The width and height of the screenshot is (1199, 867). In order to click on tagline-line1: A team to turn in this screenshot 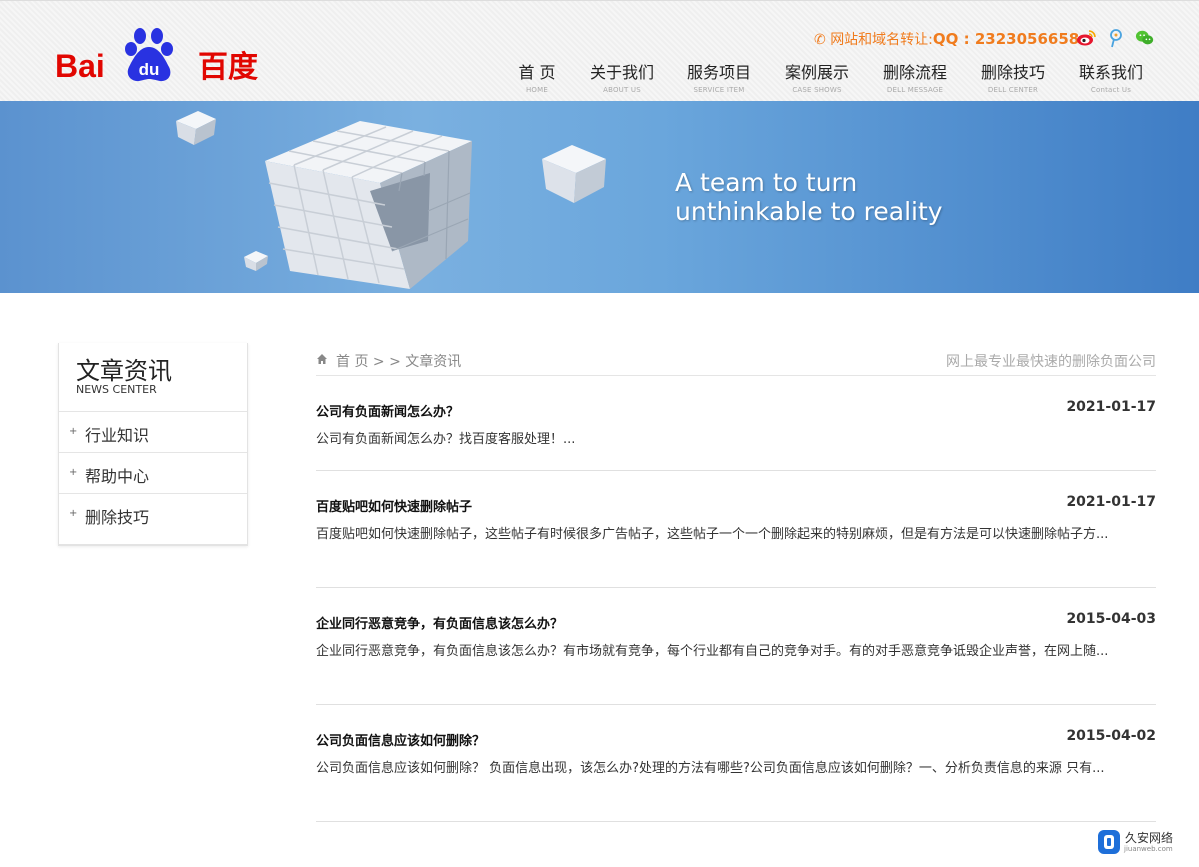, I will do `click(766, 182)`.